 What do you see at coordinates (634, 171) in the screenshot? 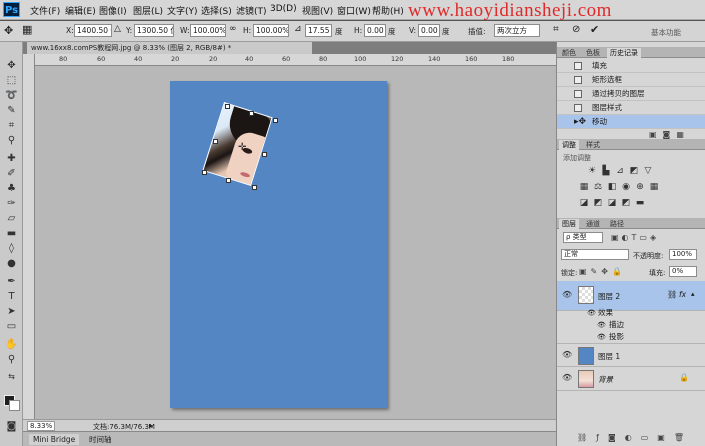
I see `exposure-icon: ◩` at bounding box center [634, 171].